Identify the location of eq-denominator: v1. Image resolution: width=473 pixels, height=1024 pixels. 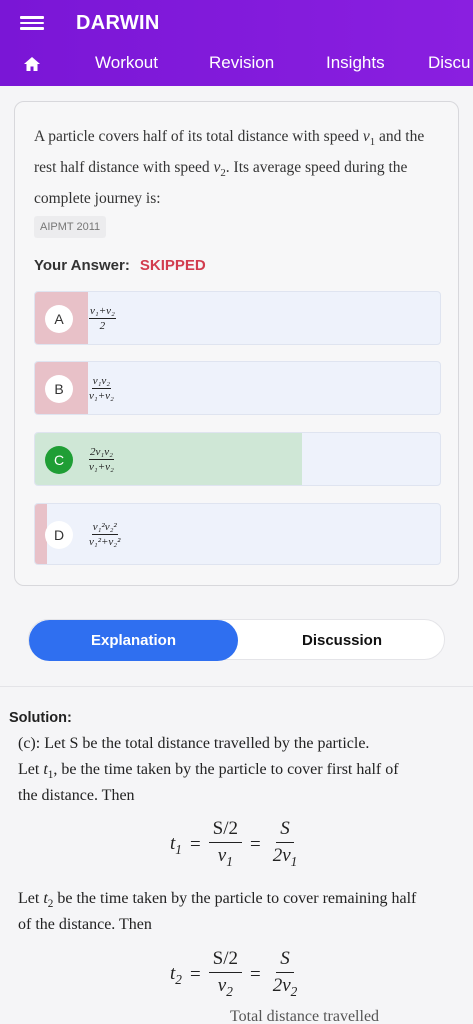
(225, 857).